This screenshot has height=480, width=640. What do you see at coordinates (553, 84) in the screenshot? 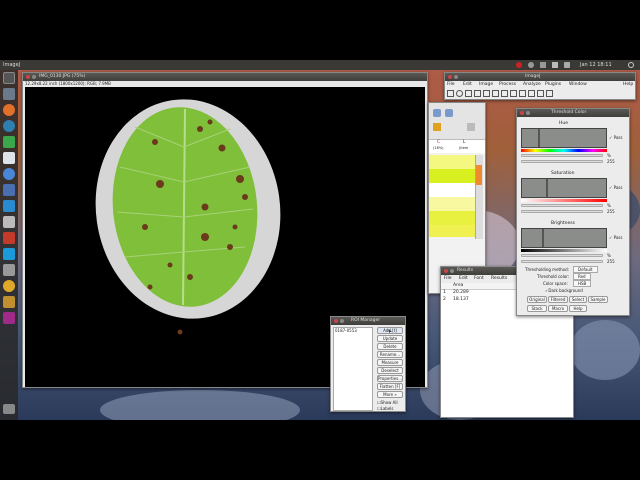
I see `menu-plugins: Plugins` at bounding box center [553, 84].